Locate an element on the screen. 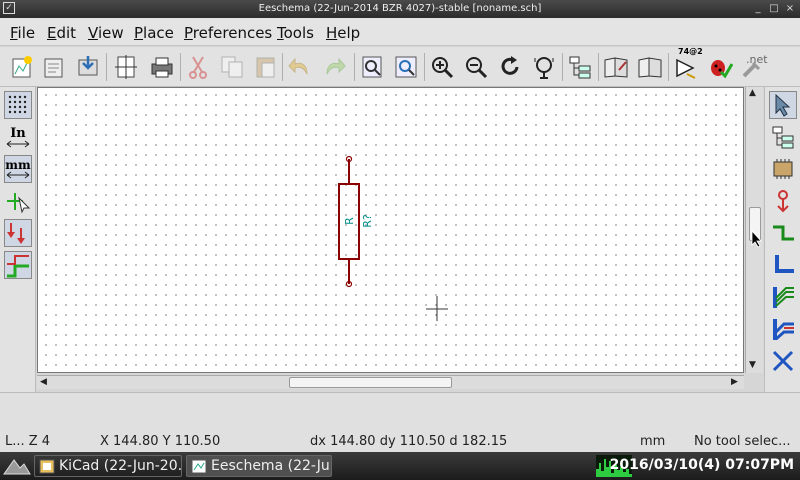  no-connect-button is located at coordinates (783, 361).